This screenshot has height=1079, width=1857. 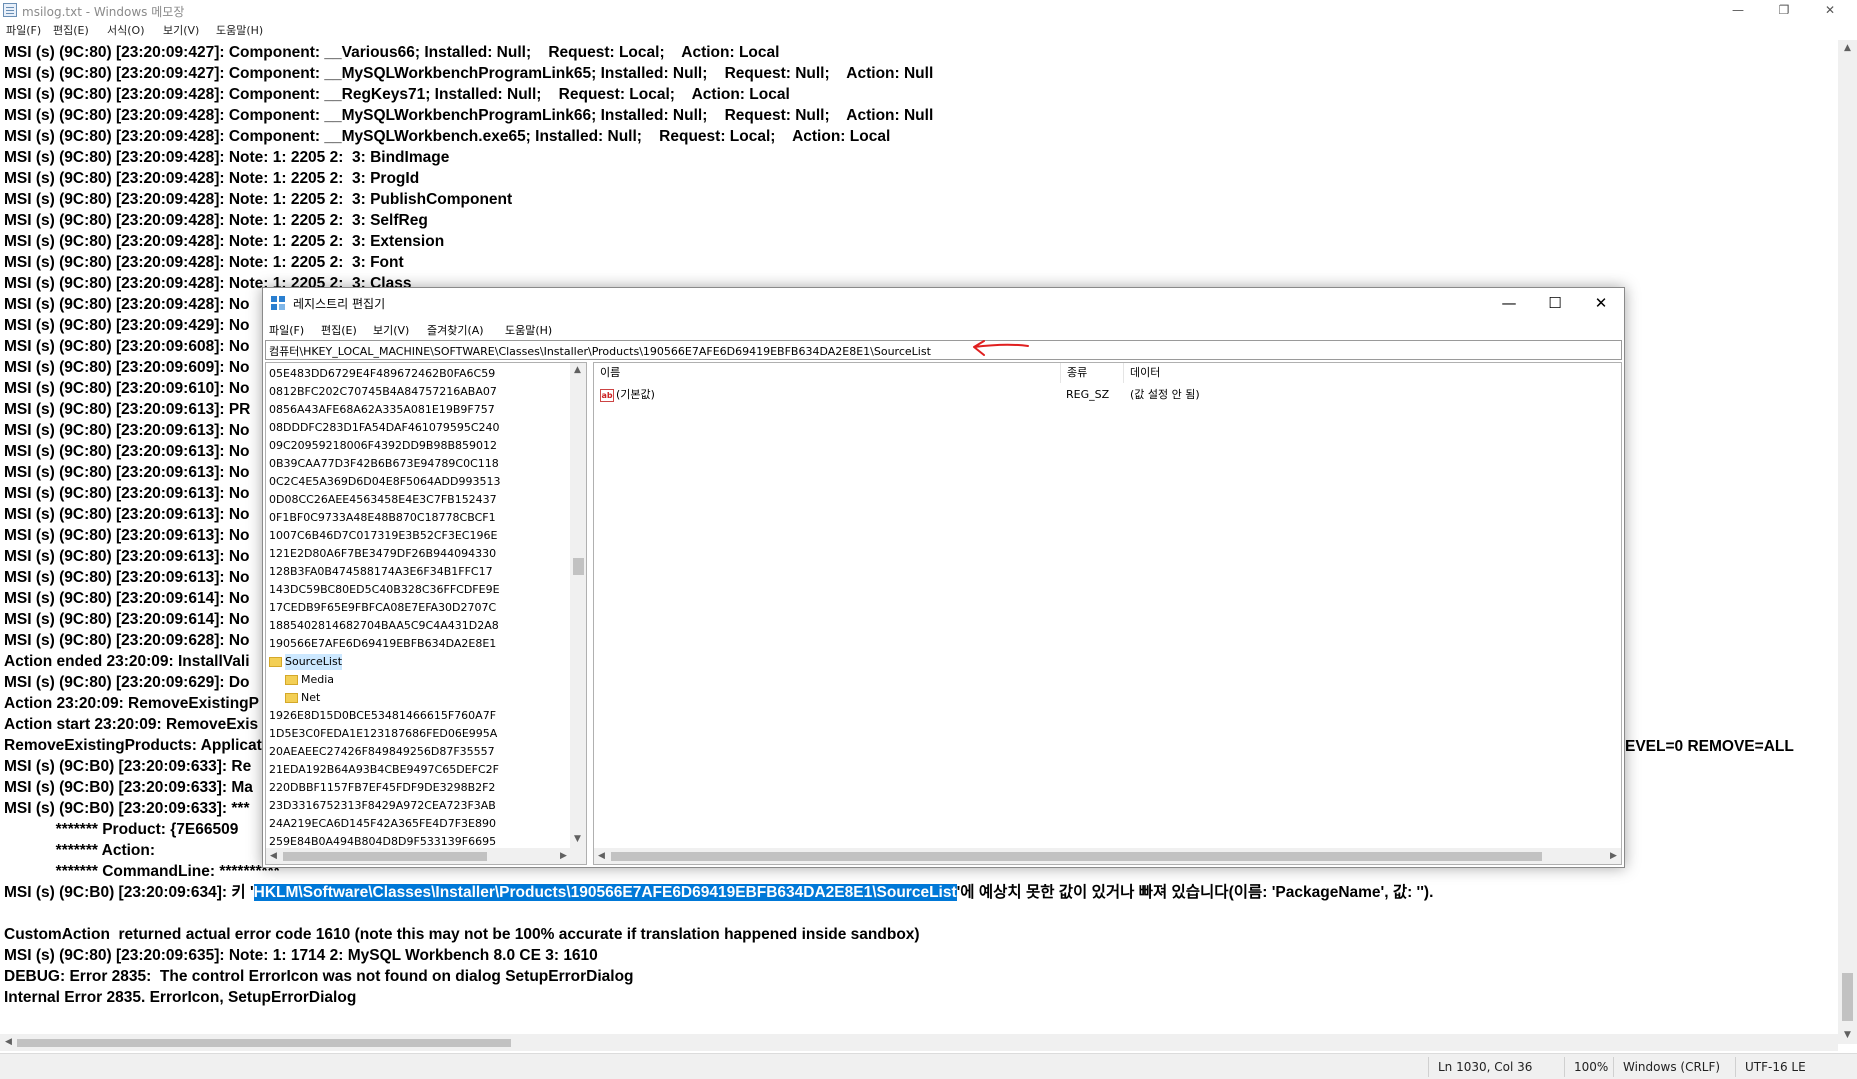 What do you see at coordinates (125, 31) in the screenshot?
I see `menu-format: 서식(O)` at bounding box center [125, 31].